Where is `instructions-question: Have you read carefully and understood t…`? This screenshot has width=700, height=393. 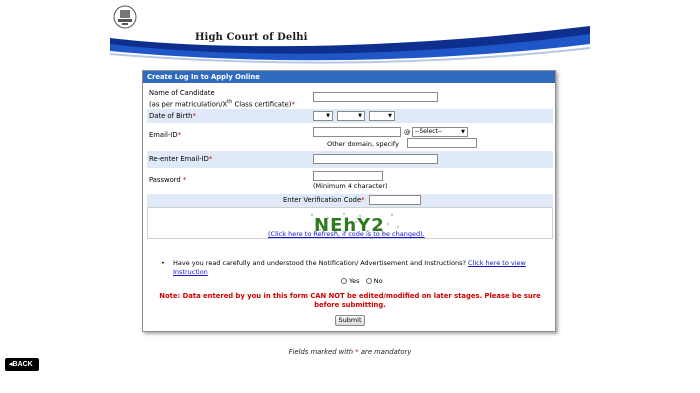 instructions-question: Have you read carefully and understood t… is located at coordinates (349, 267).